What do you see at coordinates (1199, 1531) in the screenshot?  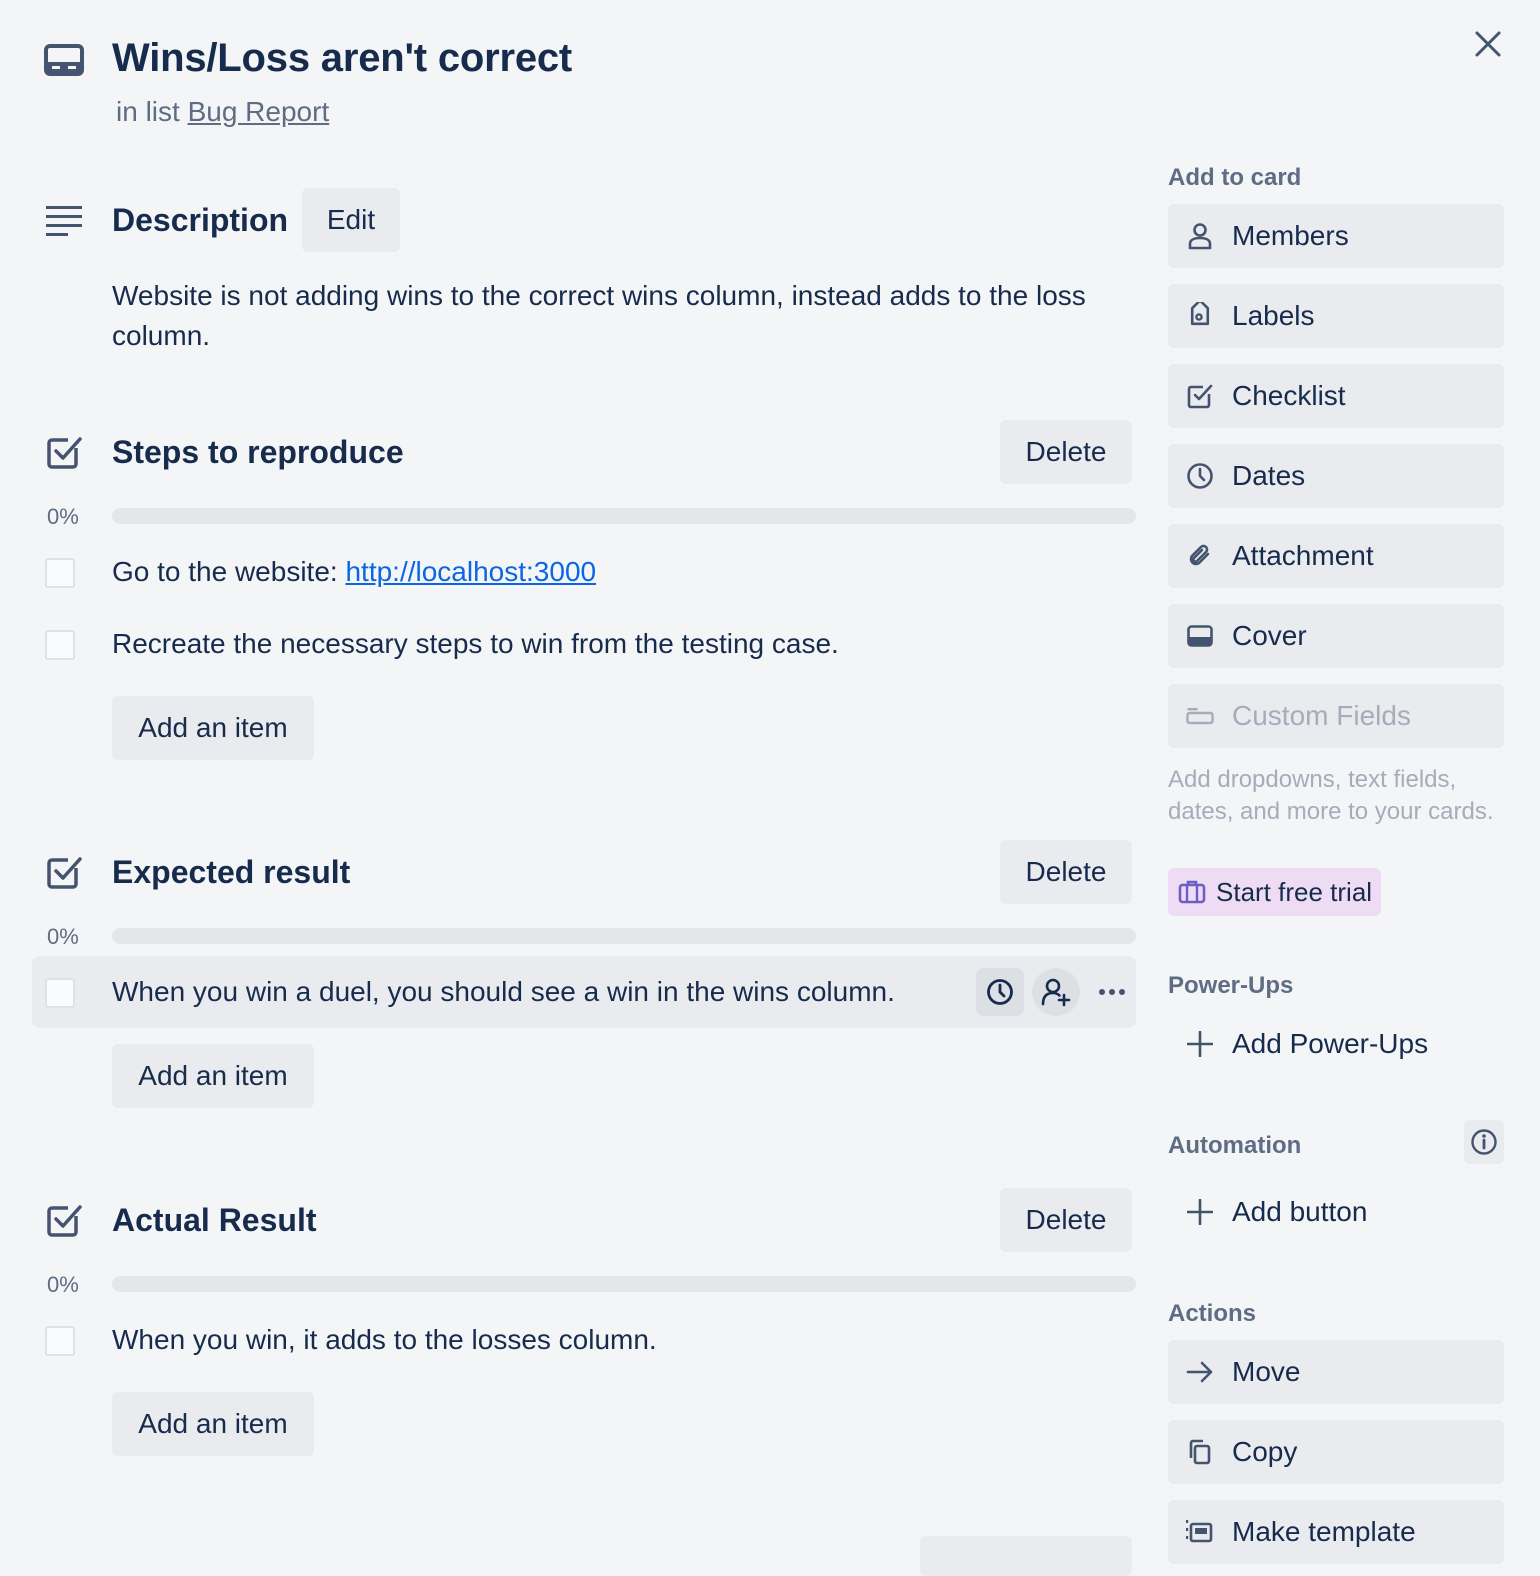 I see `template-icon` at bounding box center [1199, 1531].